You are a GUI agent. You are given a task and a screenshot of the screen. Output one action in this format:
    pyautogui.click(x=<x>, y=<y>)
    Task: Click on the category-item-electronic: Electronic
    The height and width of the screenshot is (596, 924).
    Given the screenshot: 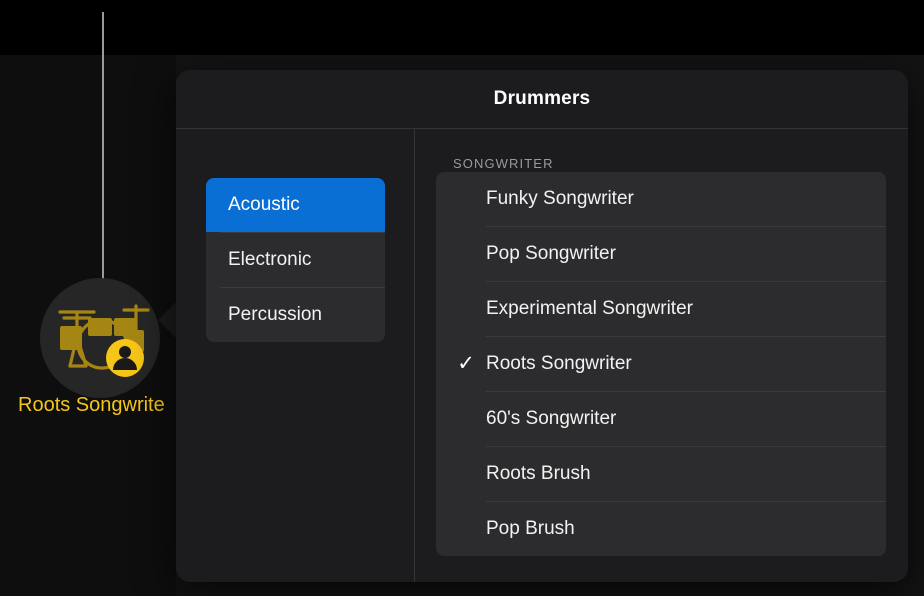 What is the action you would take?
    pyautogui.click(x=295, y=260)
    